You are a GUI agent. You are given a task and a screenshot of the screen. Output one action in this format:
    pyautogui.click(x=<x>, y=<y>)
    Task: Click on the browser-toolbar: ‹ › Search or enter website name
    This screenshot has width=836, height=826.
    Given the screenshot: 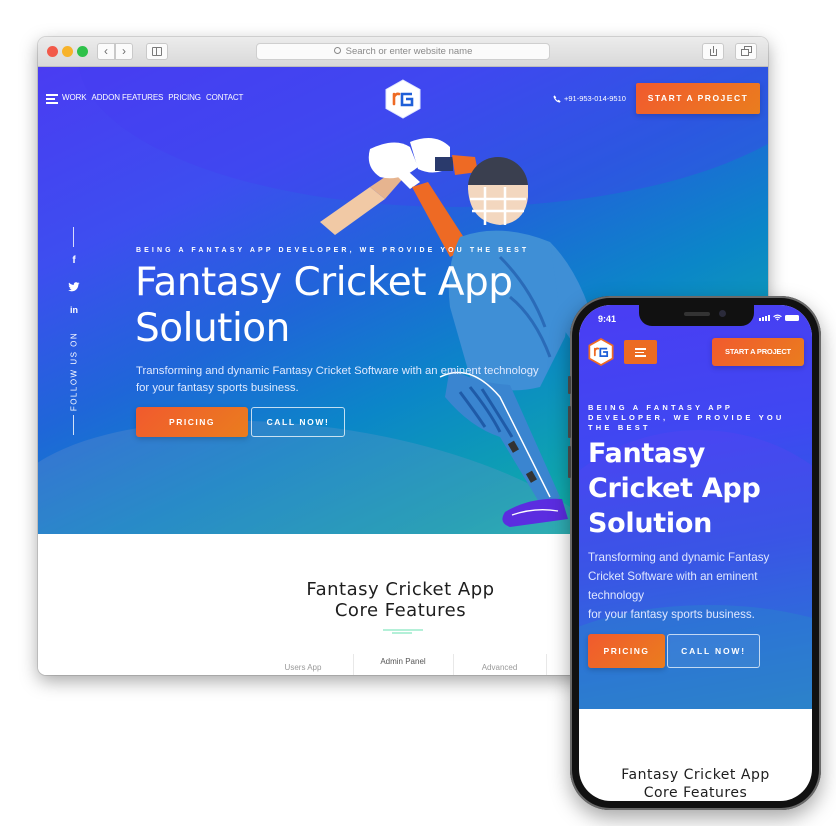 What is the action you would take?
    pyautogui.click(x=403, y=52)
    